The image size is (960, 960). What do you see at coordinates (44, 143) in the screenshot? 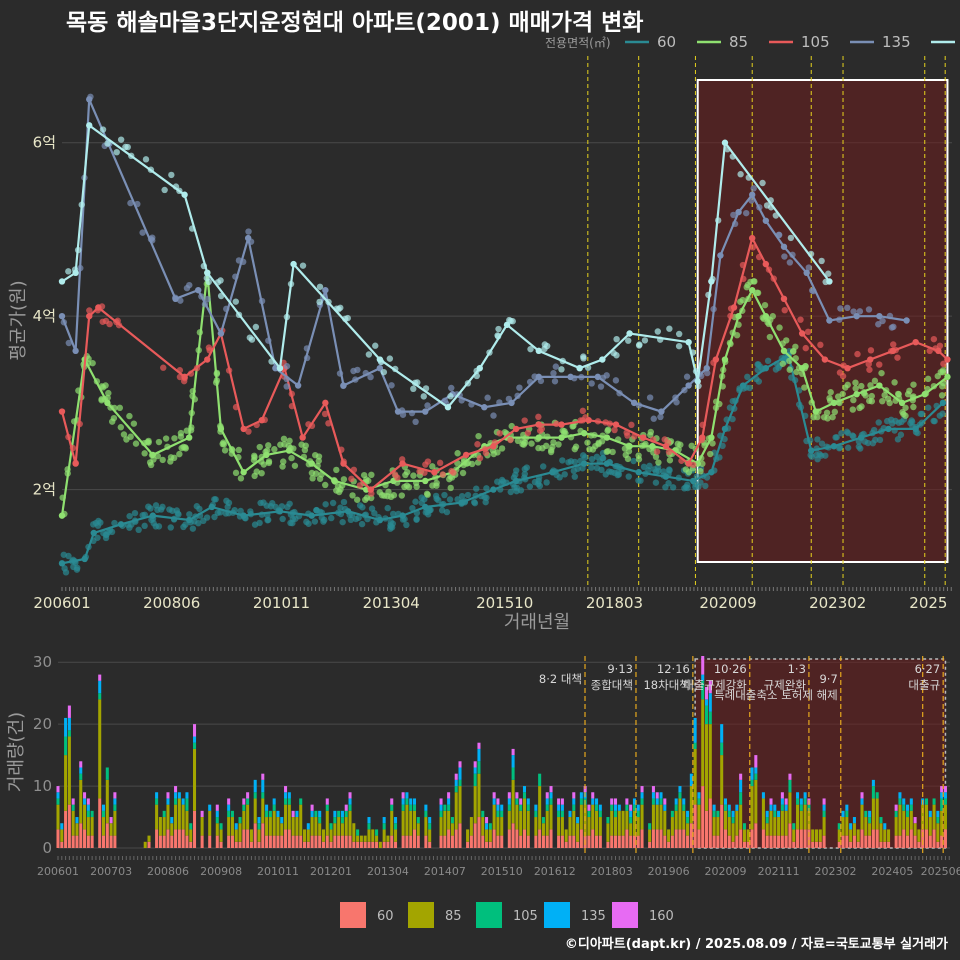
I see `price-y-tick: 6억` at bounding box center [44, 143].